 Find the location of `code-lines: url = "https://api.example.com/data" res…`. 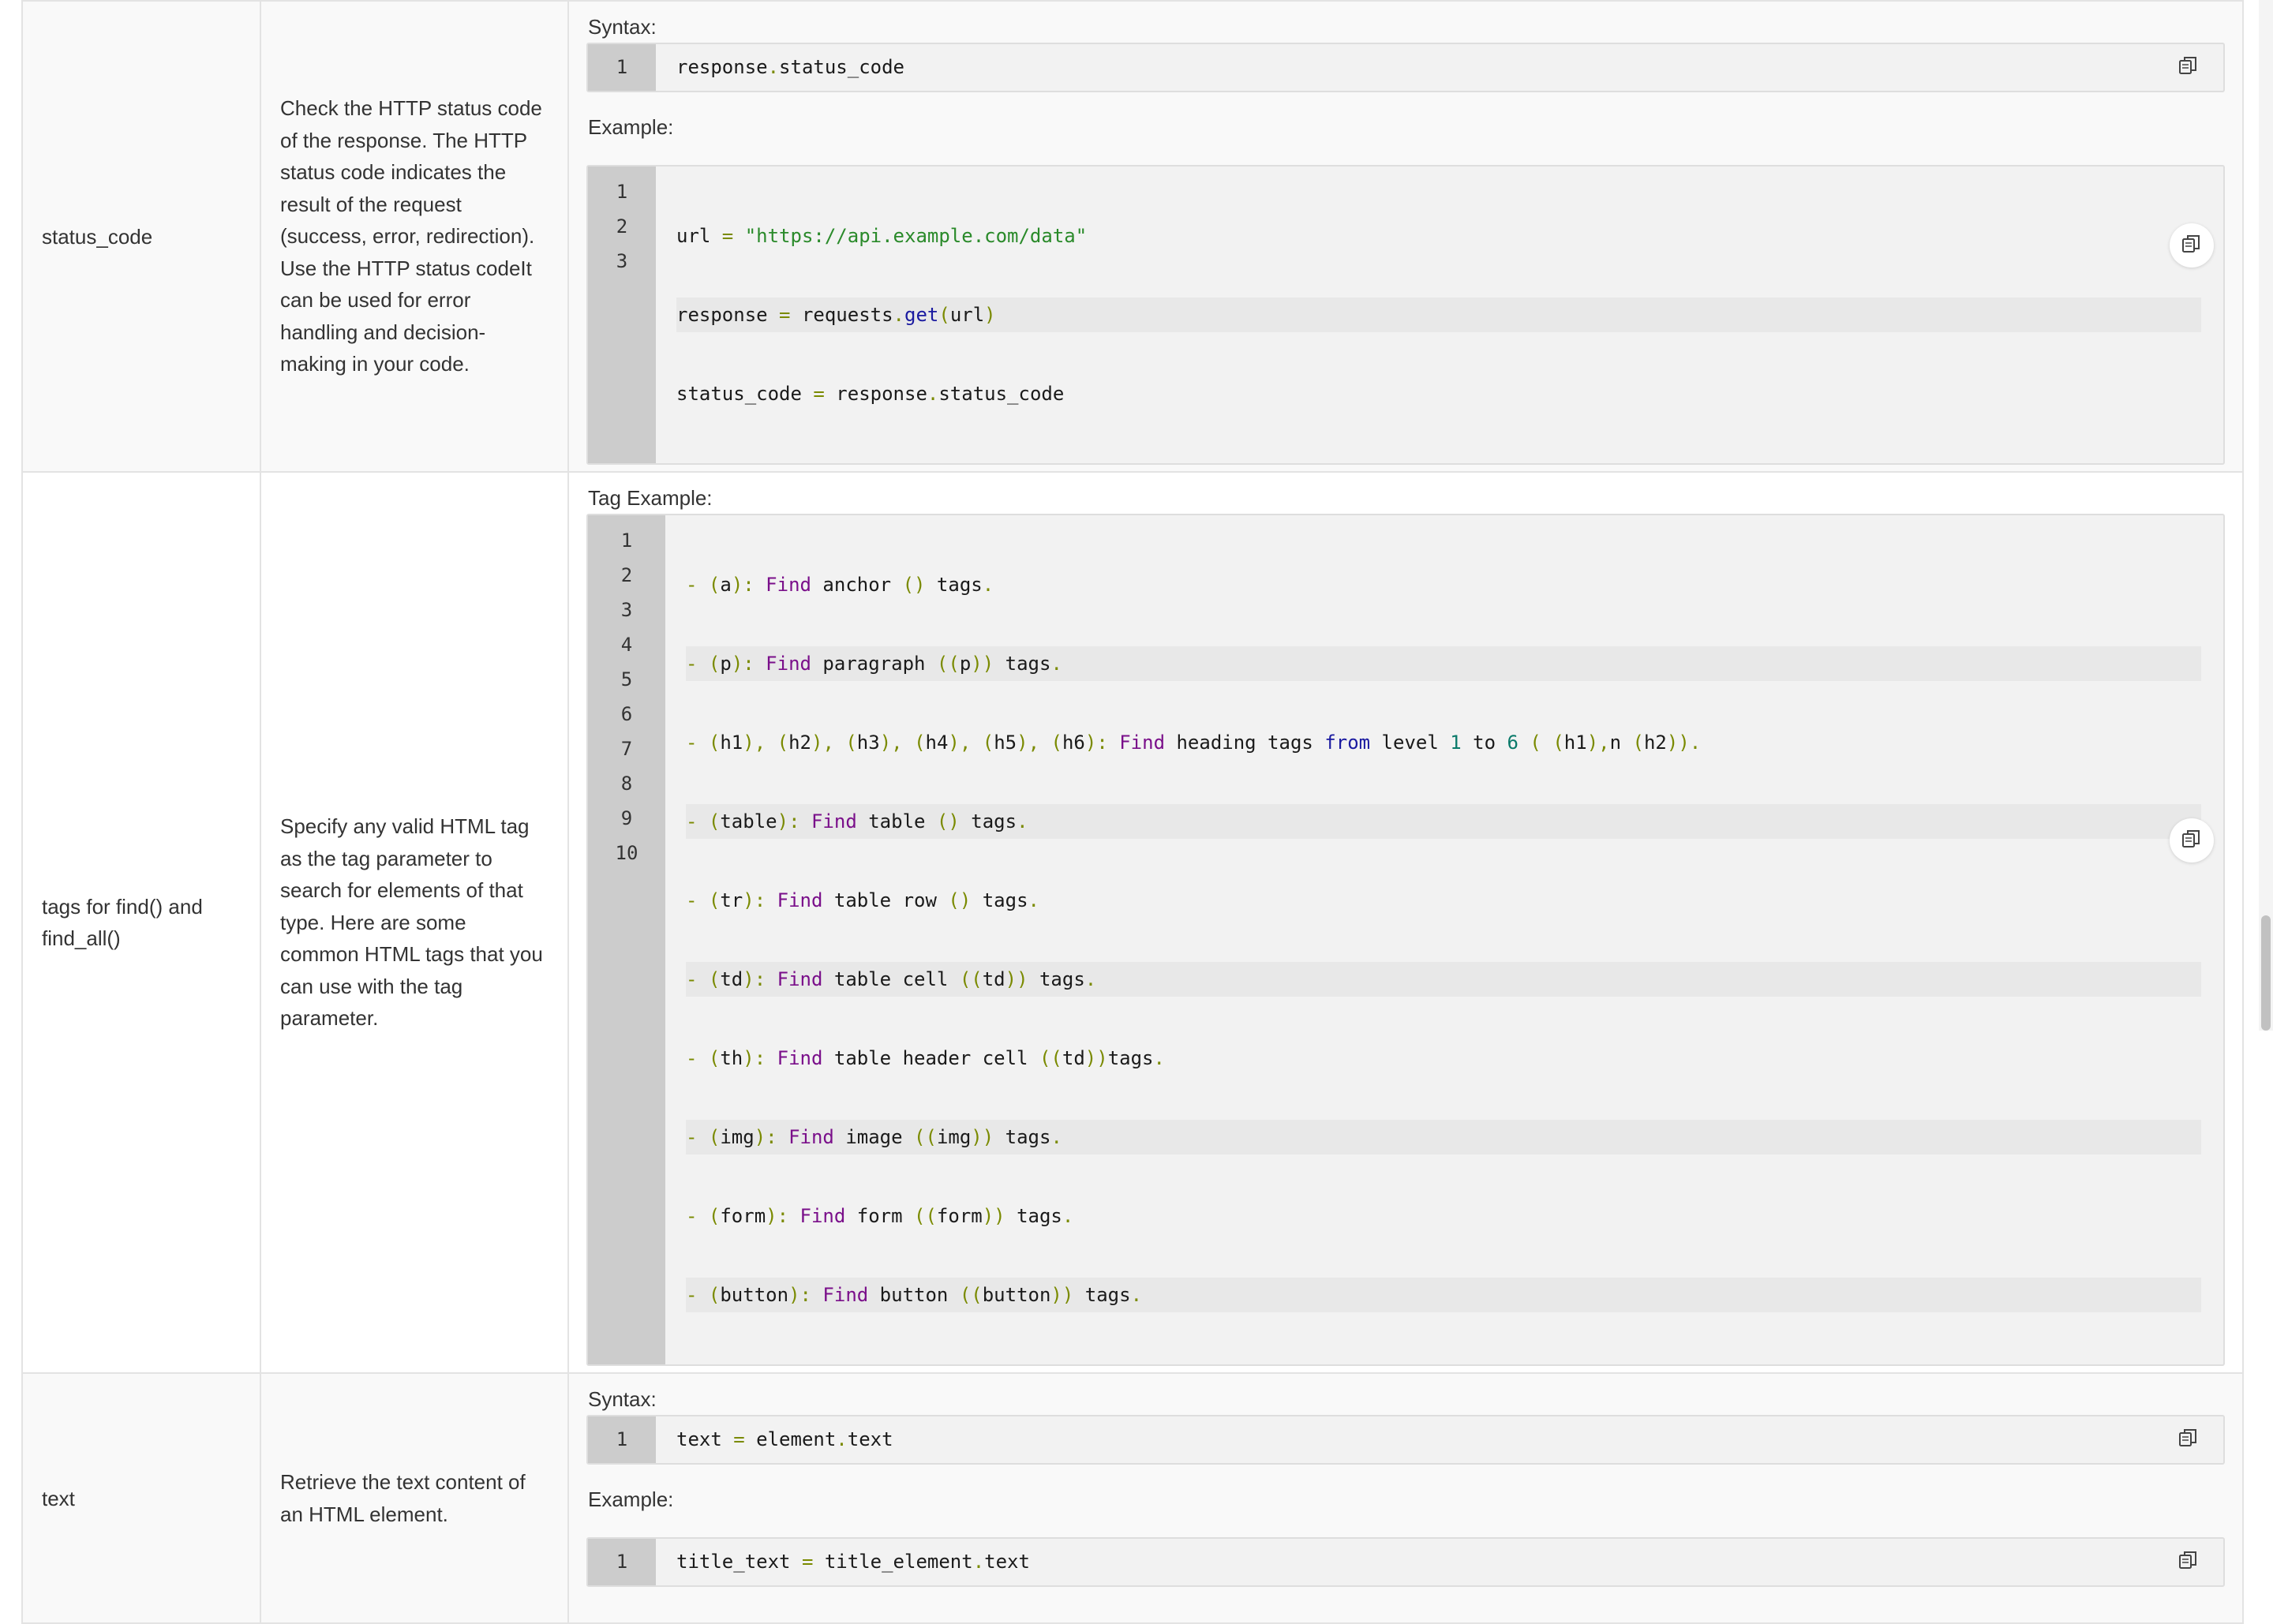

code-lines: url = "https://api.example.com/data" res… is located at coordinates (1439, 315).